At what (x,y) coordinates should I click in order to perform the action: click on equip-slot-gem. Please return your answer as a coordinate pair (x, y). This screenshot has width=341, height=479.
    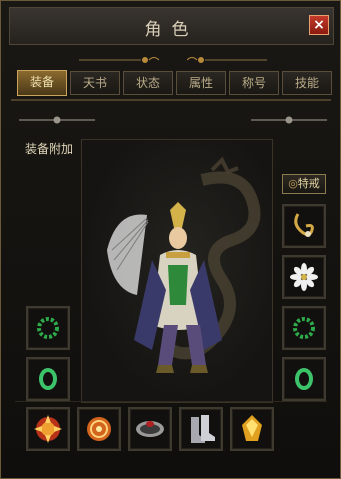
    Looking at the image, I should click on (252, 429).